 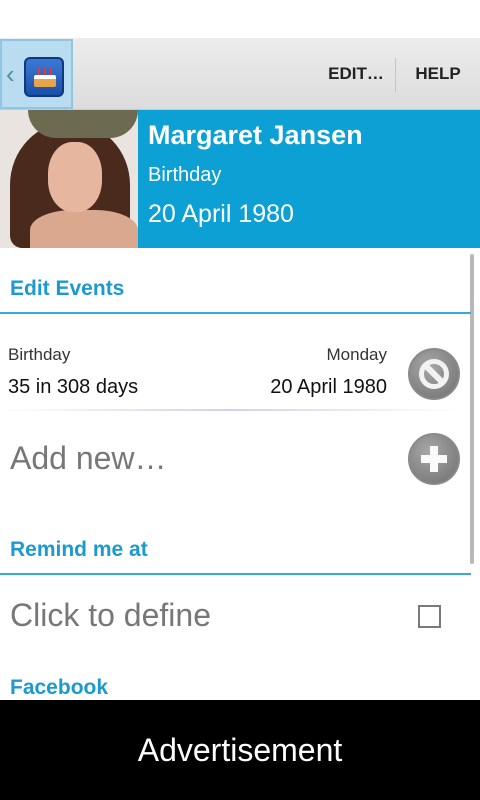 I want to click on status-bar, so click(x=240, y=19).